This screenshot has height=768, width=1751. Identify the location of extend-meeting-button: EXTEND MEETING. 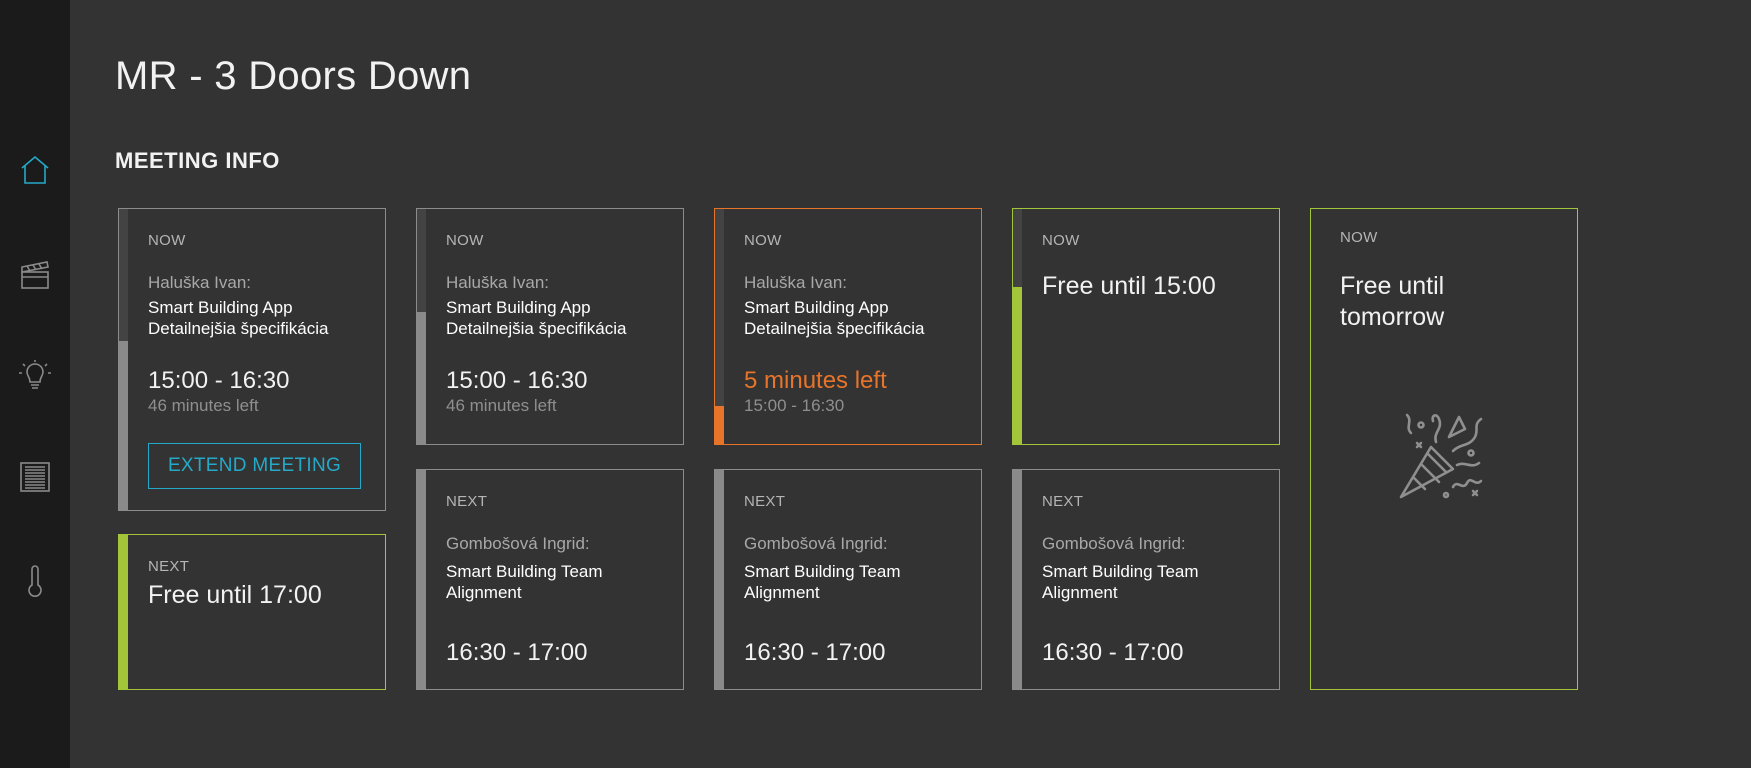
(254, 466).